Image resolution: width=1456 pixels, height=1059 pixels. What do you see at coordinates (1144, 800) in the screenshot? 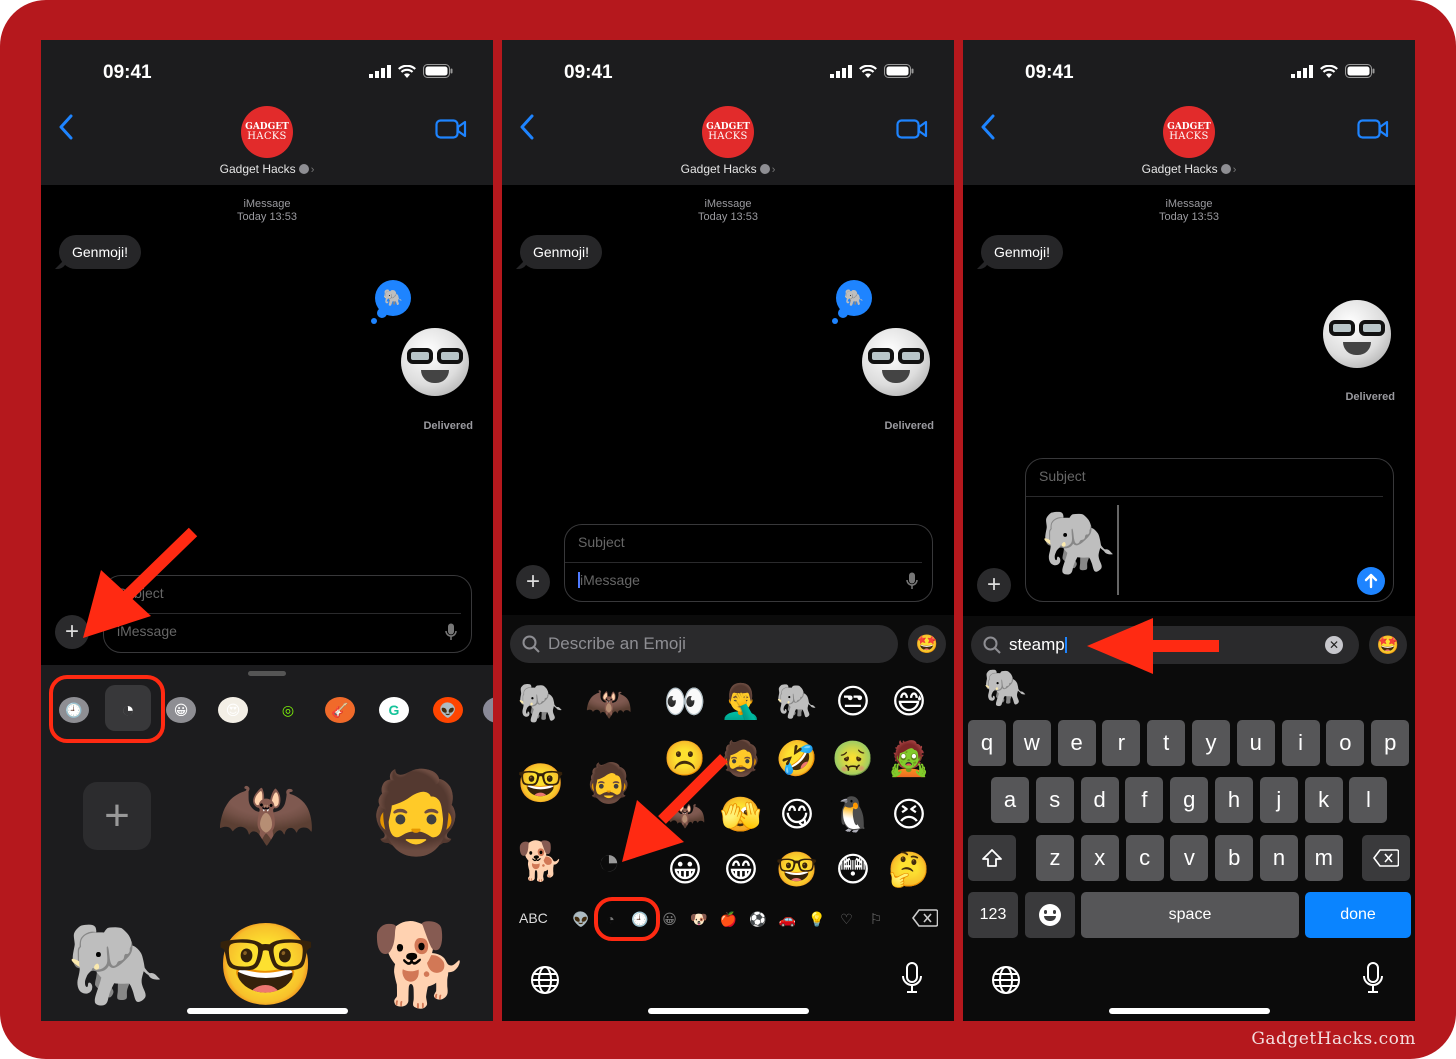
I see `key-f: f` at bounding box center [1144, 800].